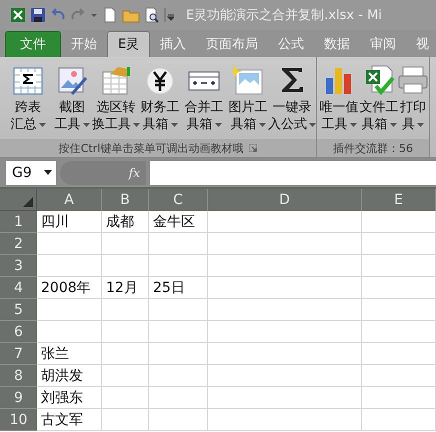  Describe the element at coordinates (69, 398) in the screenshot. I see `table-cell: 刘强东` at that location.